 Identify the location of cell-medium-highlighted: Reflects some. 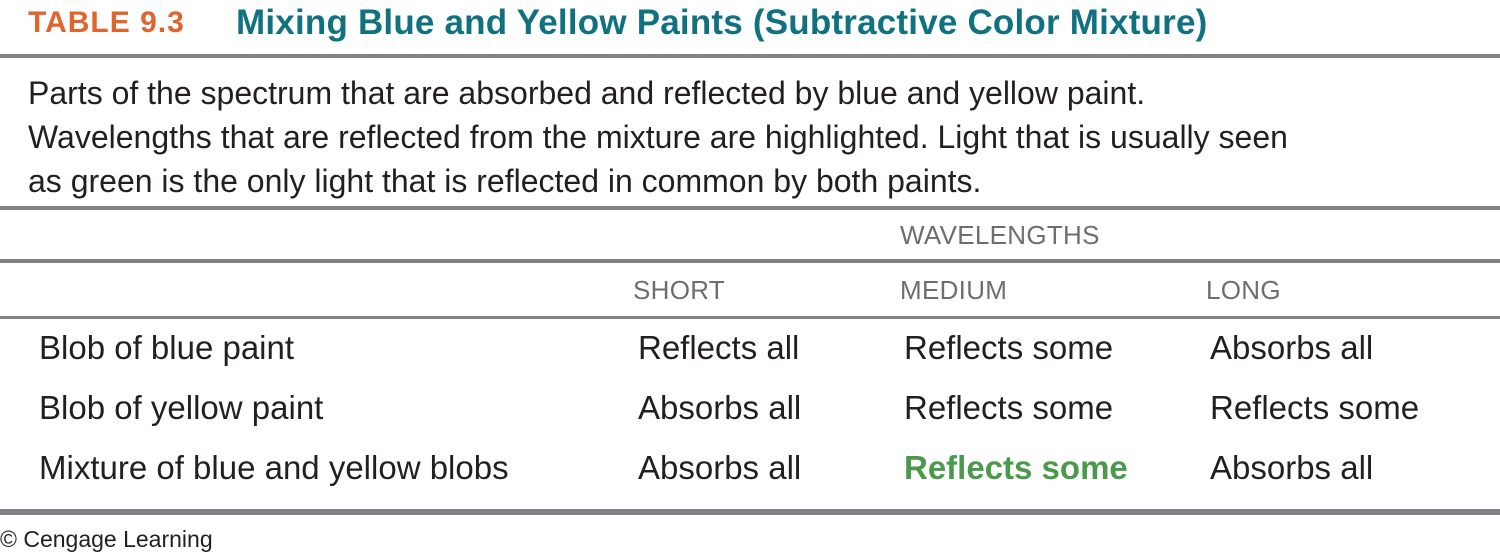
(1016, 467).